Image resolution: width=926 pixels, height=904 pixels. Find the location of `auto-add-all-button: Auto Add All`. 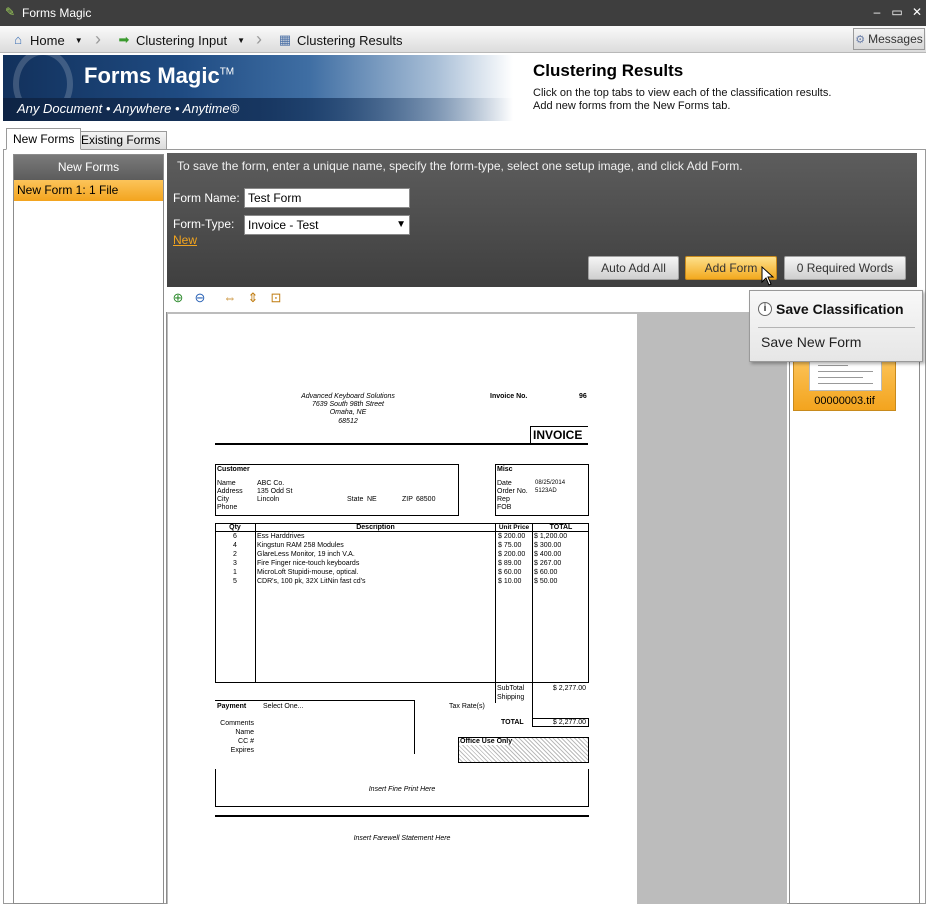

auto-add-all-button: Auto Add All is located at coordinates (633, 268).